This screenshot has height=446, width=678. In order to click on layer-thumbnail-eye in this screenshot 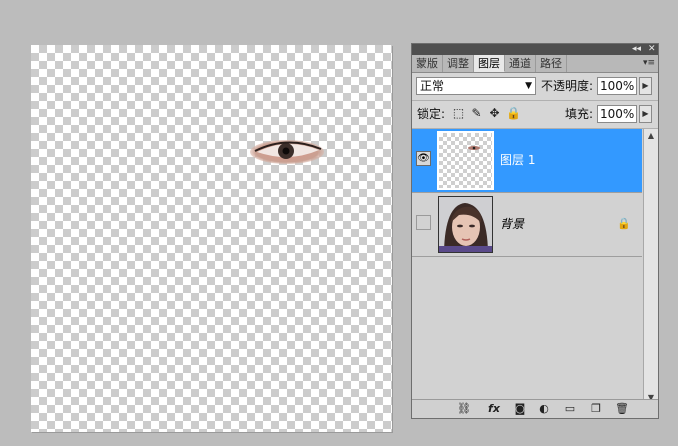, I will do `click(474, 148)`.